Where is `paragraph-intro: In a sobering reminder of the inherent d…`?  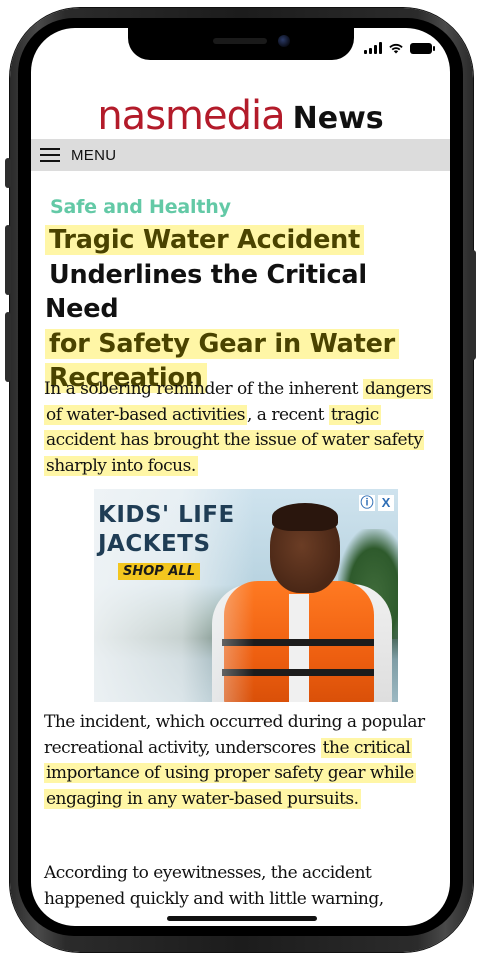
paragraph-intro: In a sobering reminder of the inherent d… is located at coordinates (244, 428).